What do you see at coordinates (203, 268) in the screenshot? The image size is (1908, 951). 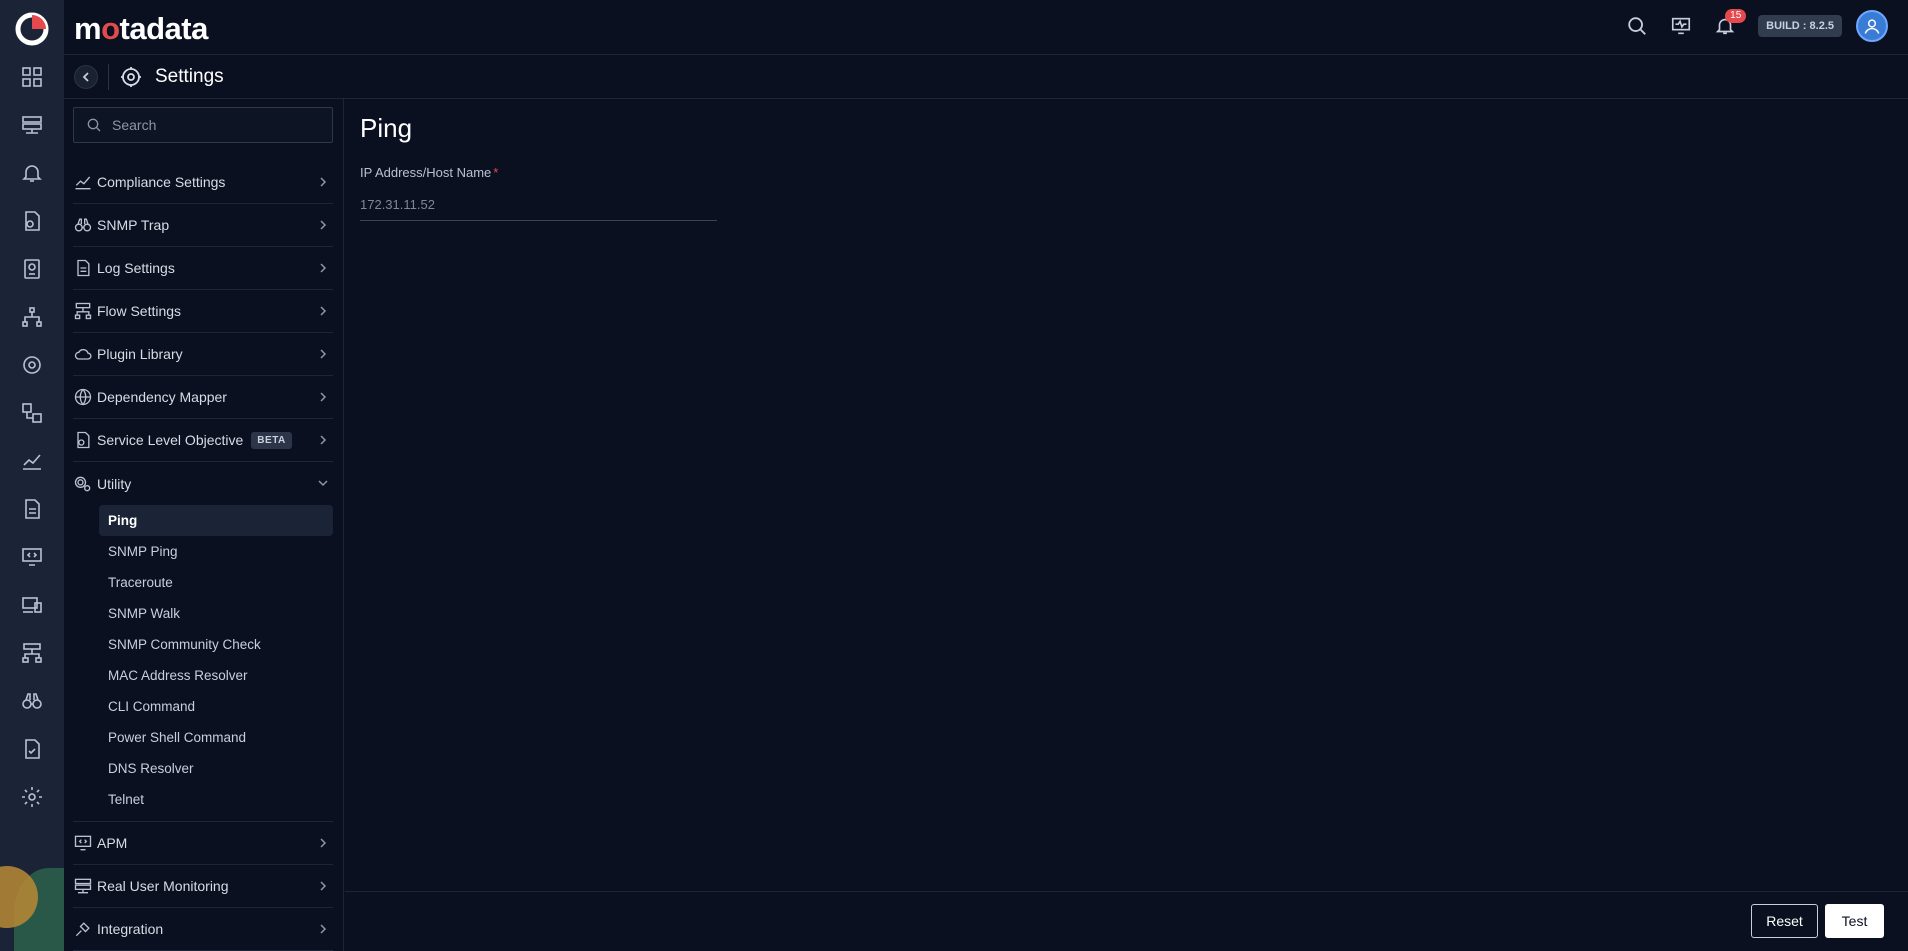 I see `menu-item-log-settings: Log Settings` at bounding box center [203, 268].